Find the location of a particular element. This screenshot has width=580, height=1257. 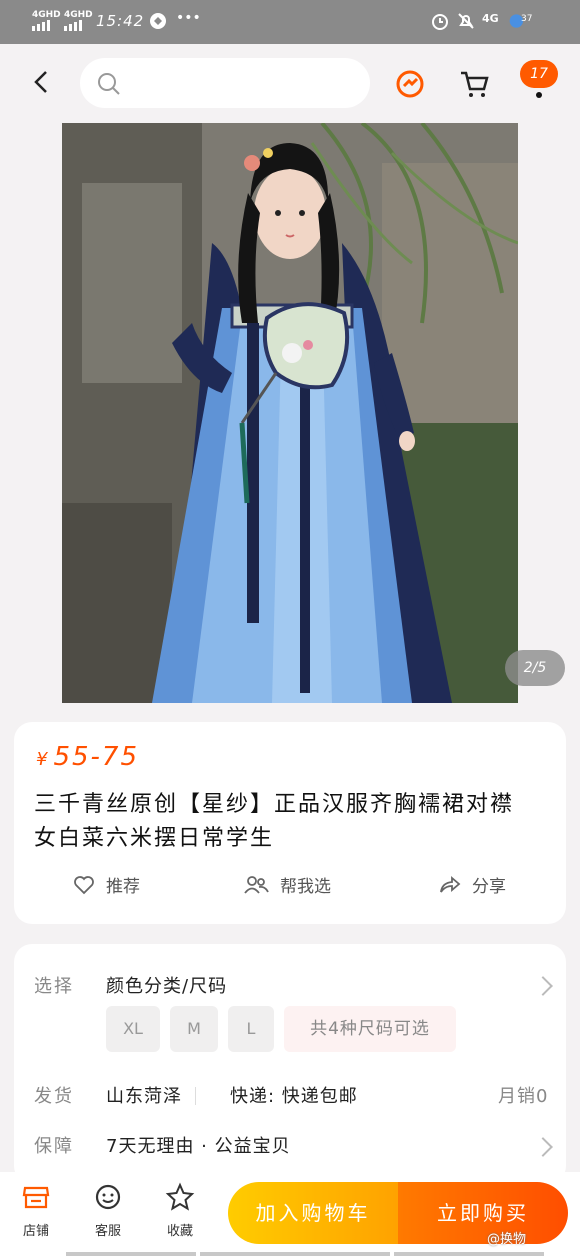

select-value: 颜色分类/尺码 is located at coordinates (167, 986).